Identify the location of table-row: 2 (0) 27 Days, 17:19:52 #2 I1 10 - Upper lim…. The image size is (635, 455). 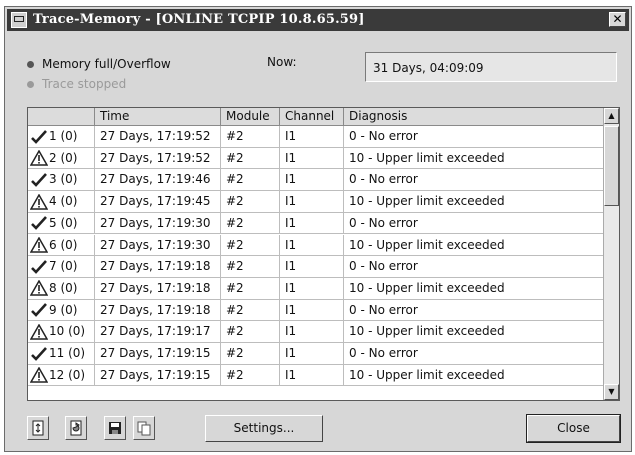
(316, 158).